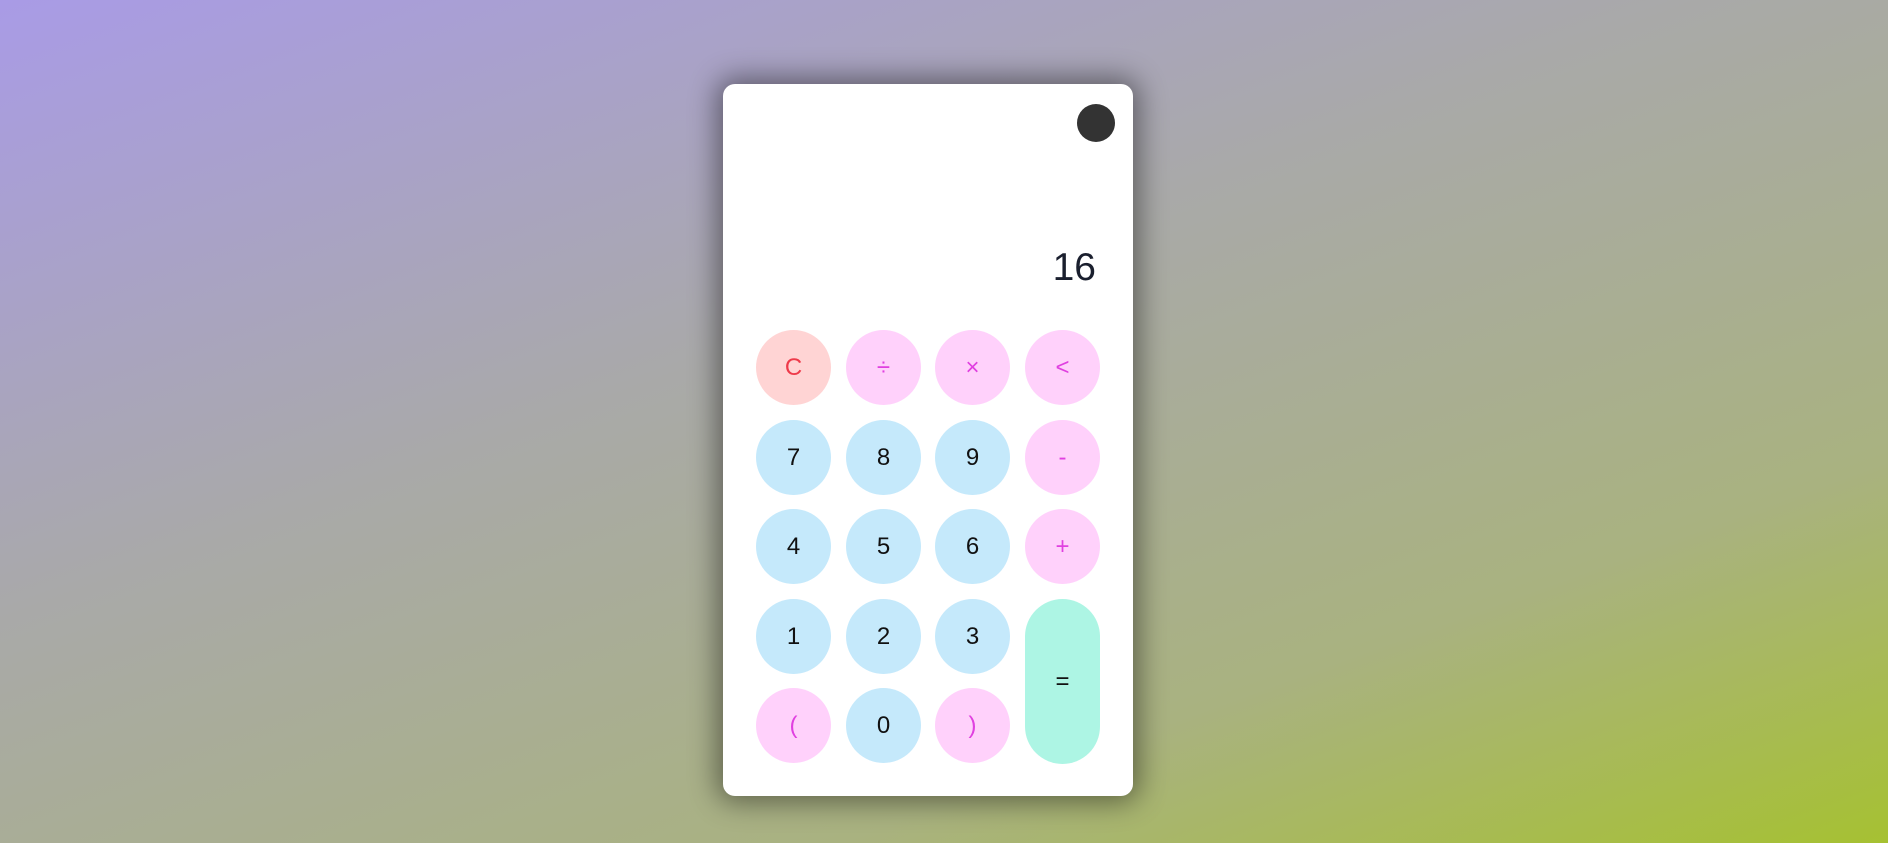  What do you see at coordinates (883, 367) in the screenshot?
I see `divide-button: ÷` at bounding box center [883, 367].